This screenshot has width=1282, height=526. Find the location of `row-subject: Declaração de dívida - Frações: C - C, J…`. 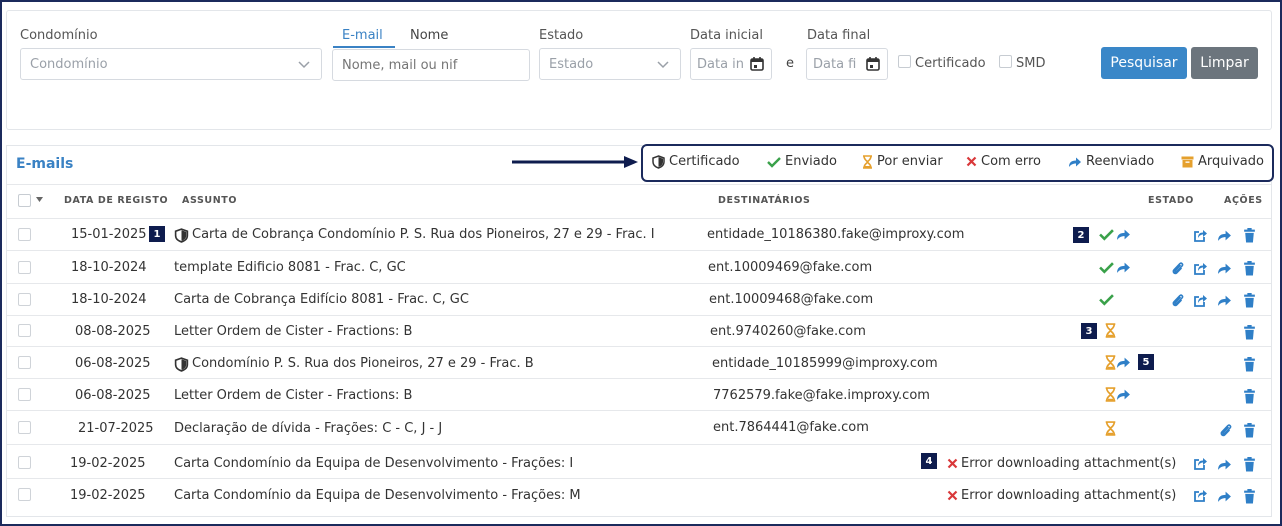

row-subject: Declaração de dívida - Frações: C - C, J… is located at coordinates (308, 428).